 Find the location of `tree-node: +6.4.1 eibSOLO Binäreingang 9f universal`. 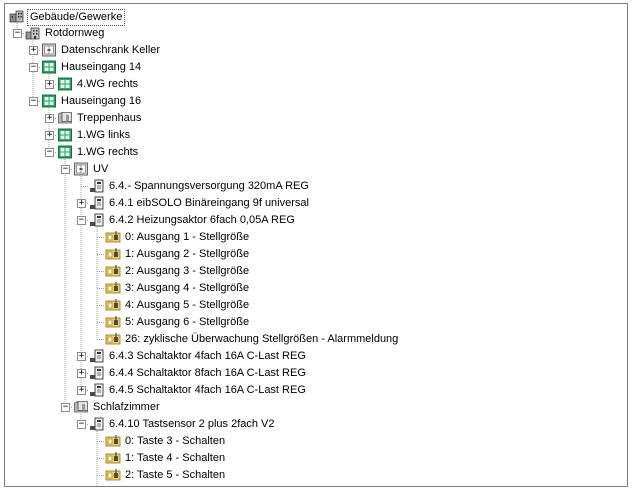

tree-node: +6.4.1 eibSOLO Binäreingang 9f universal is located at coordinates (305, 203).